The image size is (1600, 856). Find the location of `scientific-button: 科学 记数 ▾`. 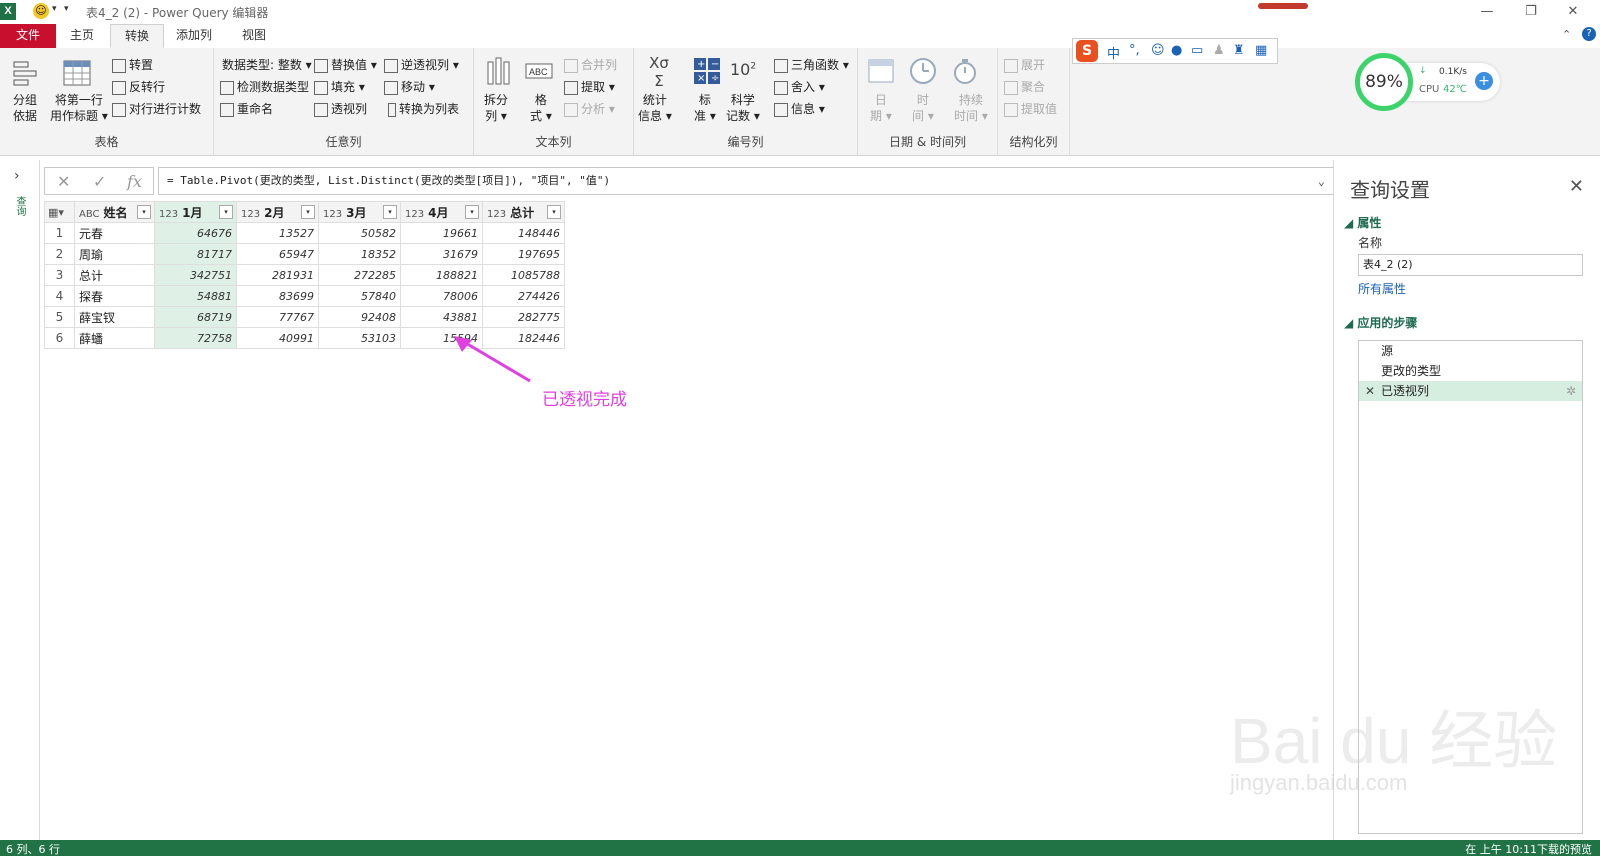

scientific-button: 科学 记数 ▾ is located at coordinates (743, 108).